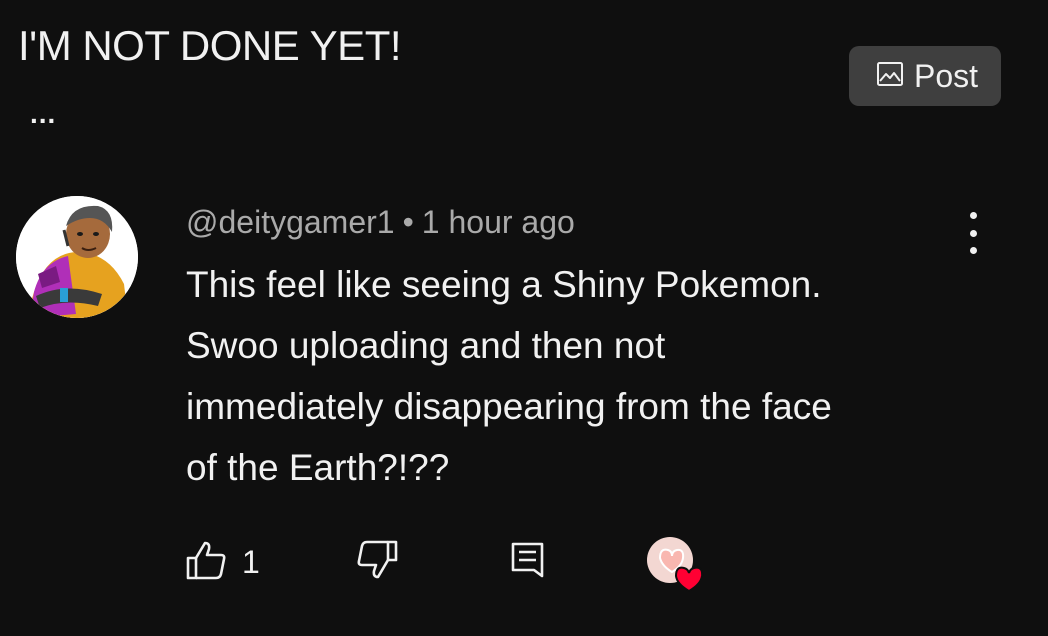  Describe the element at coordinates (77, 257) in the screenshot. I see `avatar` at that location.